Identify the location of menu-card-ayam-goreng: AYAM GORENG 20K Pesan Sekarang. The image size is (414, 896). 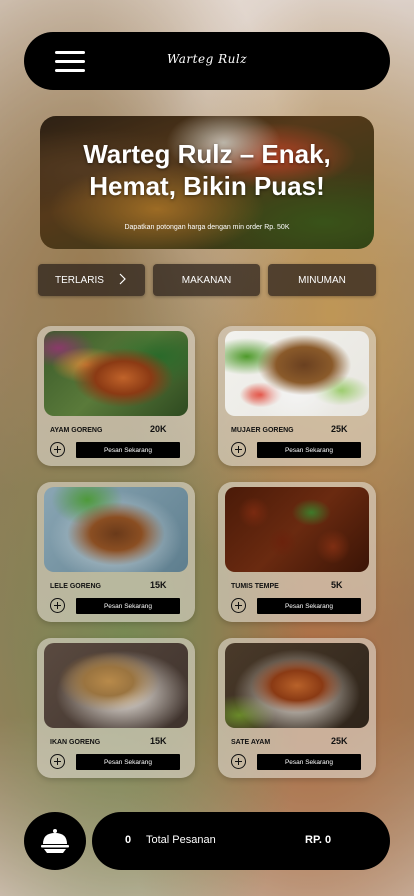
(116, 396).